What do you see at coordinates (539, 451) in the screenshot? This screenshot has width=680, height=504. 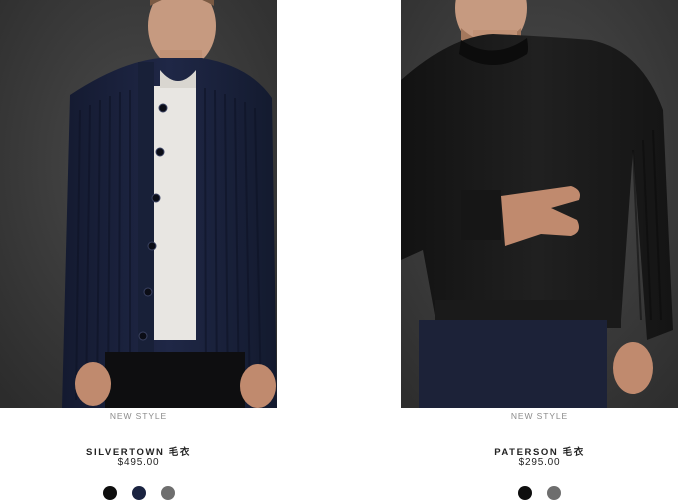 I see `product-name: PATERSON 毛衣` at bounding box center [539, 451].